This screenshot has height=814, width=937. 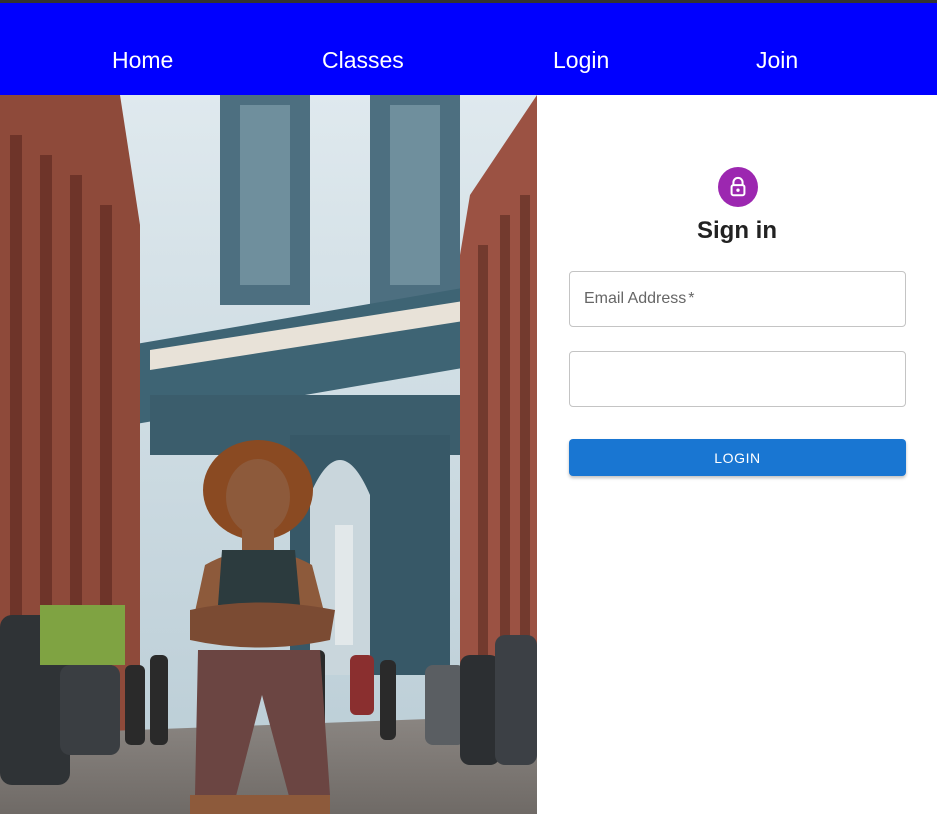 I want to click on lock-avatar, so click(x=738, y=187).